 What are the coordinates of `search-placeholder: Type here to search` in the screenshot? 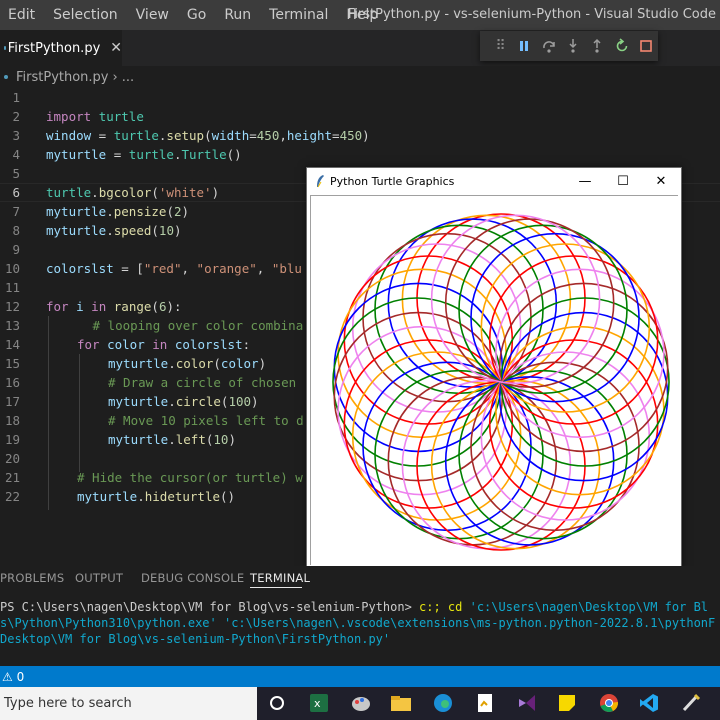 It's located at (68, 703).